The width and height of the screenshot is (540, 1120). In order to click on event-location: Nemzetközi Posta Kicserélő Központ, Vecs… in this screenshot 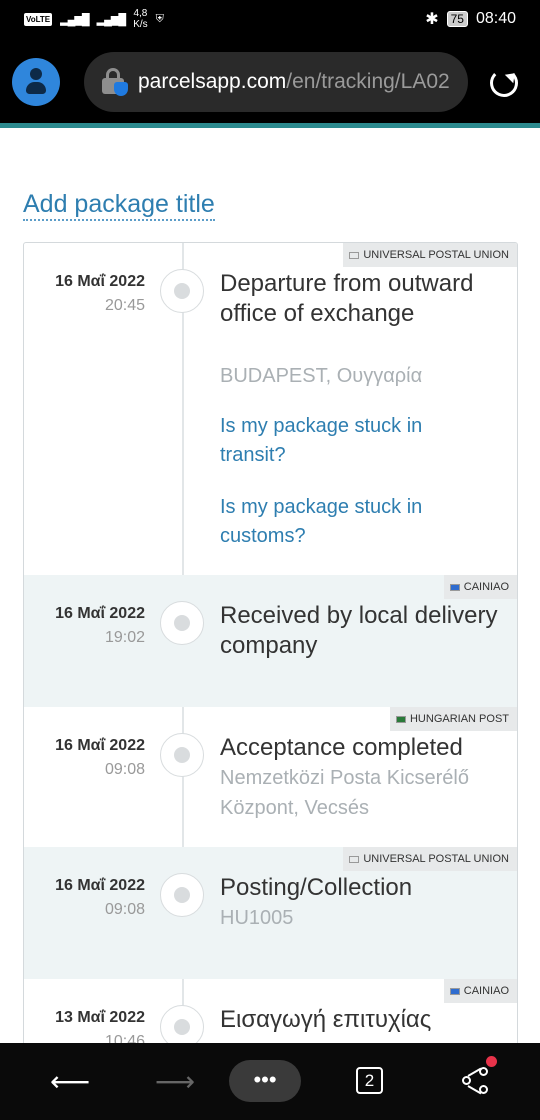, I will do `click(344, 793)`.